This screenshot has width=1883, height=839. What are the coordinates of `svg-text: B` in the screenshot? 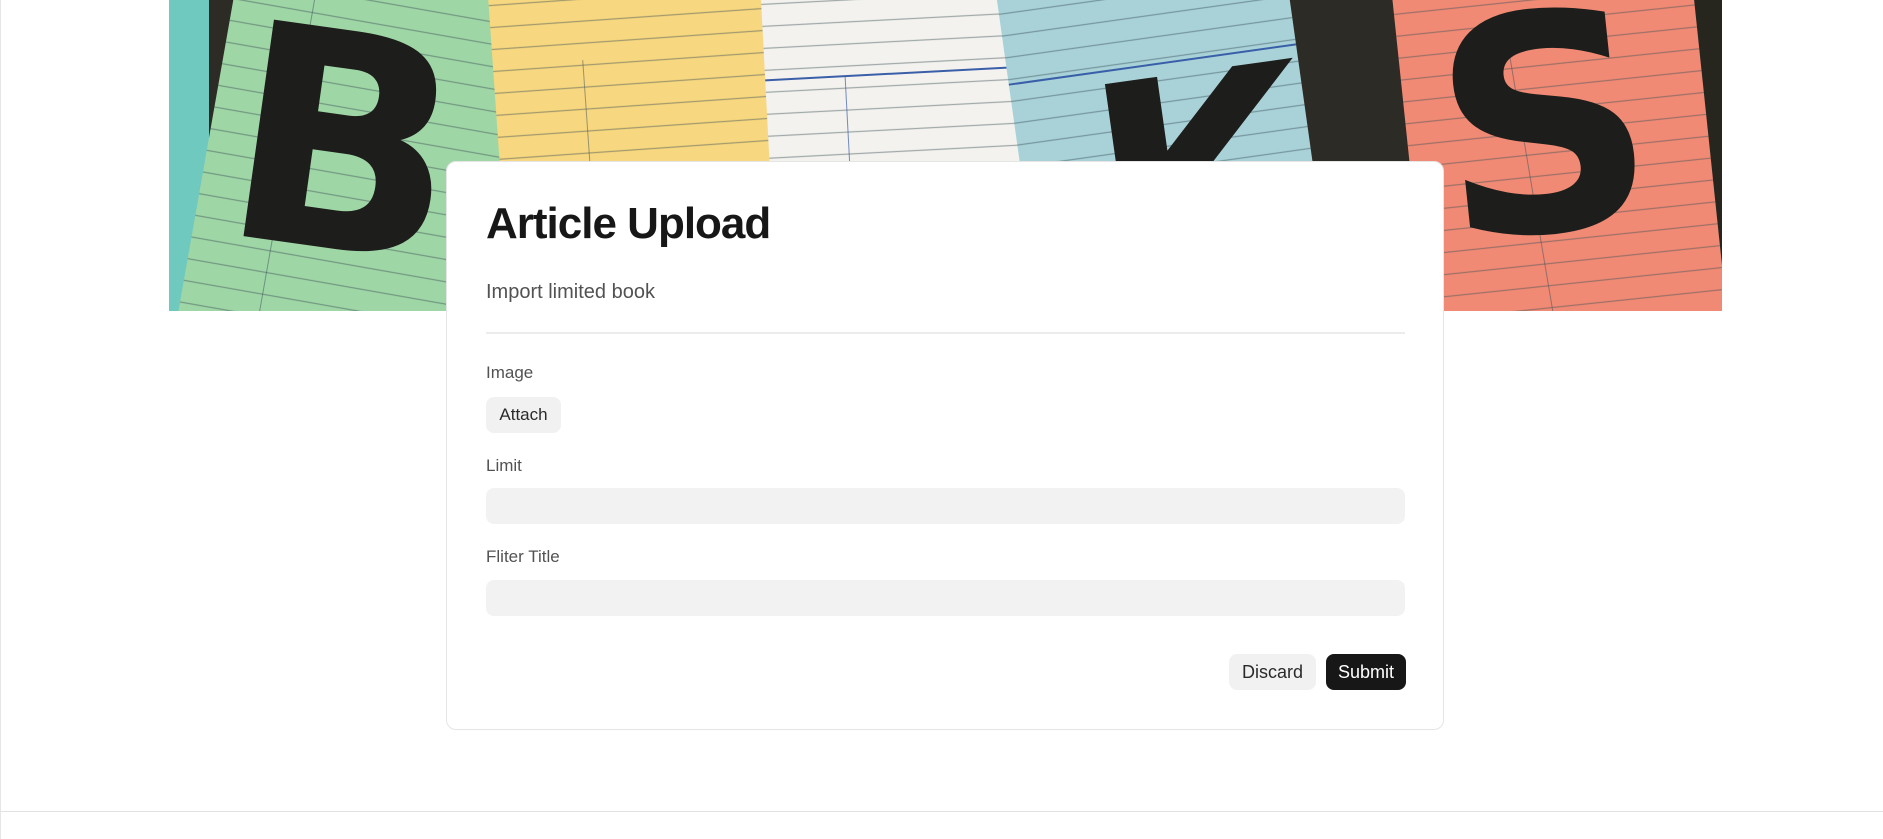 It's located at (343, 155).